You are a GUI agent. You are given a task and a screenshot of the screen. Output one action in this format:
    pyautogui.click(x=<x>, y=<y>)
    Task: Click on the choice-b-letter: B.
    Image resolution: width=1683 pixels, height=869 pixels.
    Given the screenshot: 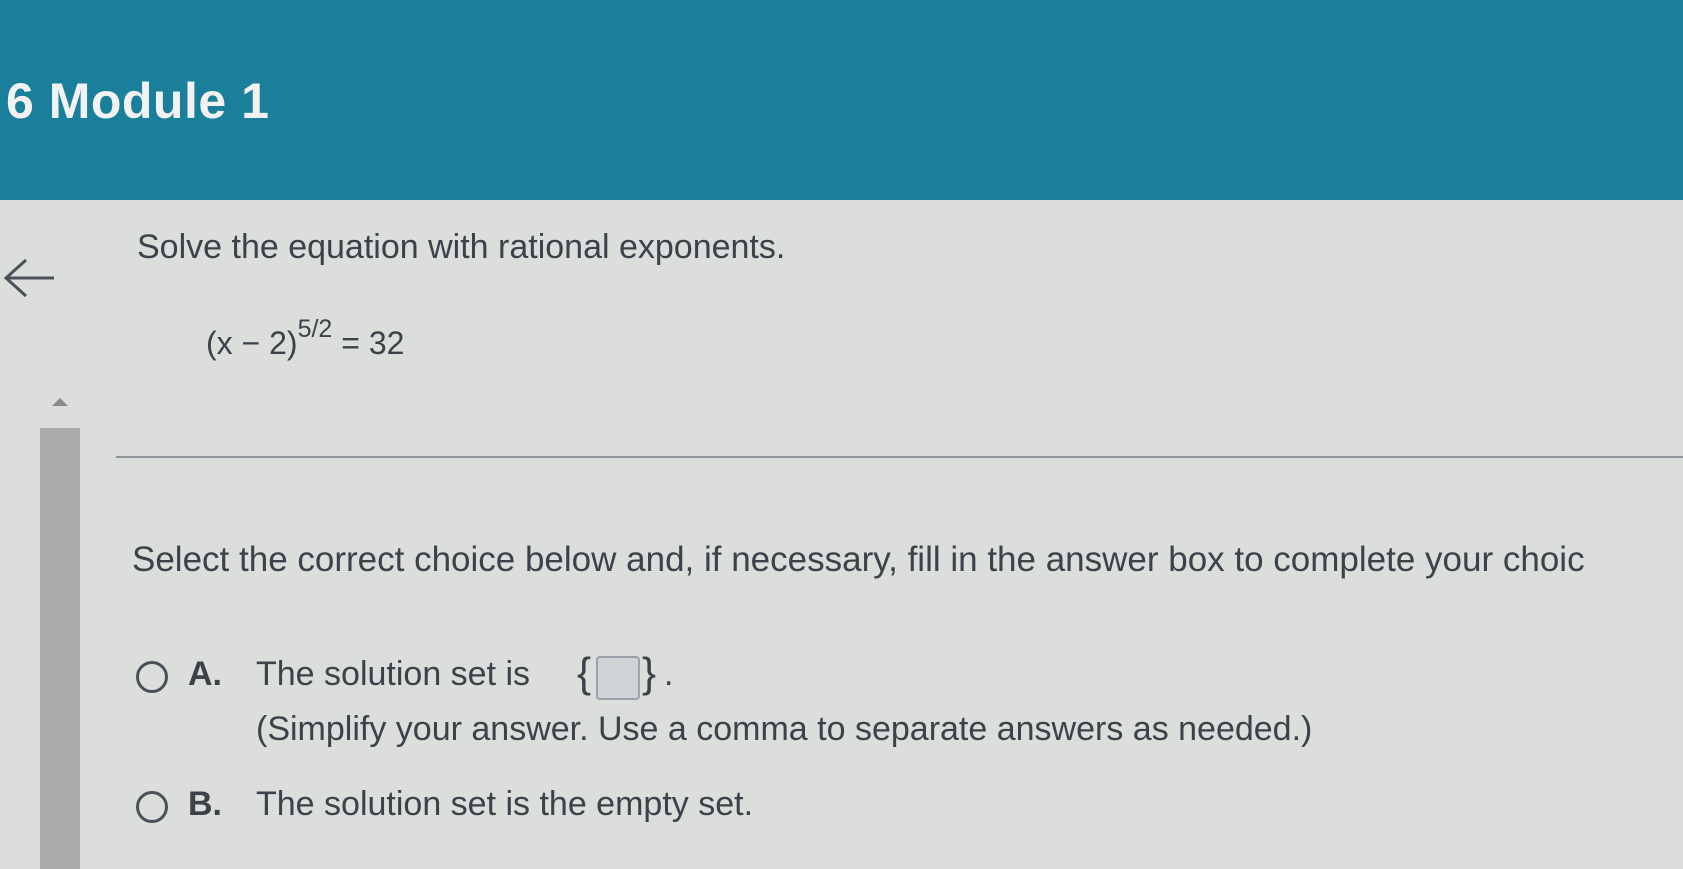 What is the action you would take?
    pyautogui.click(x=205, y=804)
    